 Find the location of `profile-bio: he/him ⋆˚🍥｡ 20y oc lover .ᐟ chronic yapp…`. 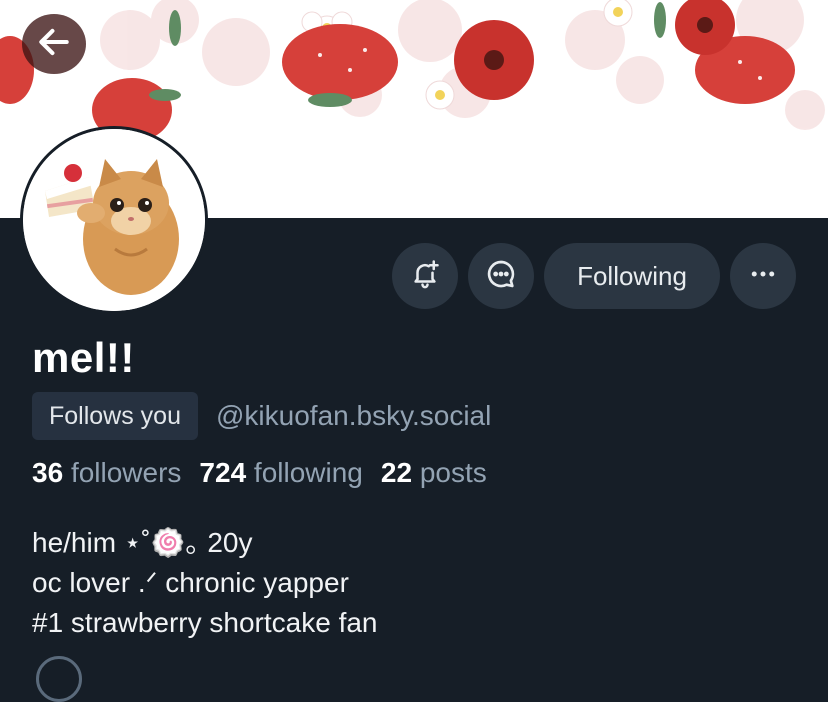

profile-bio: he/him ⋆˚🍥｡ 20y oc lover .ᐟ chronic yapp… is located at coordinates (205, 583).